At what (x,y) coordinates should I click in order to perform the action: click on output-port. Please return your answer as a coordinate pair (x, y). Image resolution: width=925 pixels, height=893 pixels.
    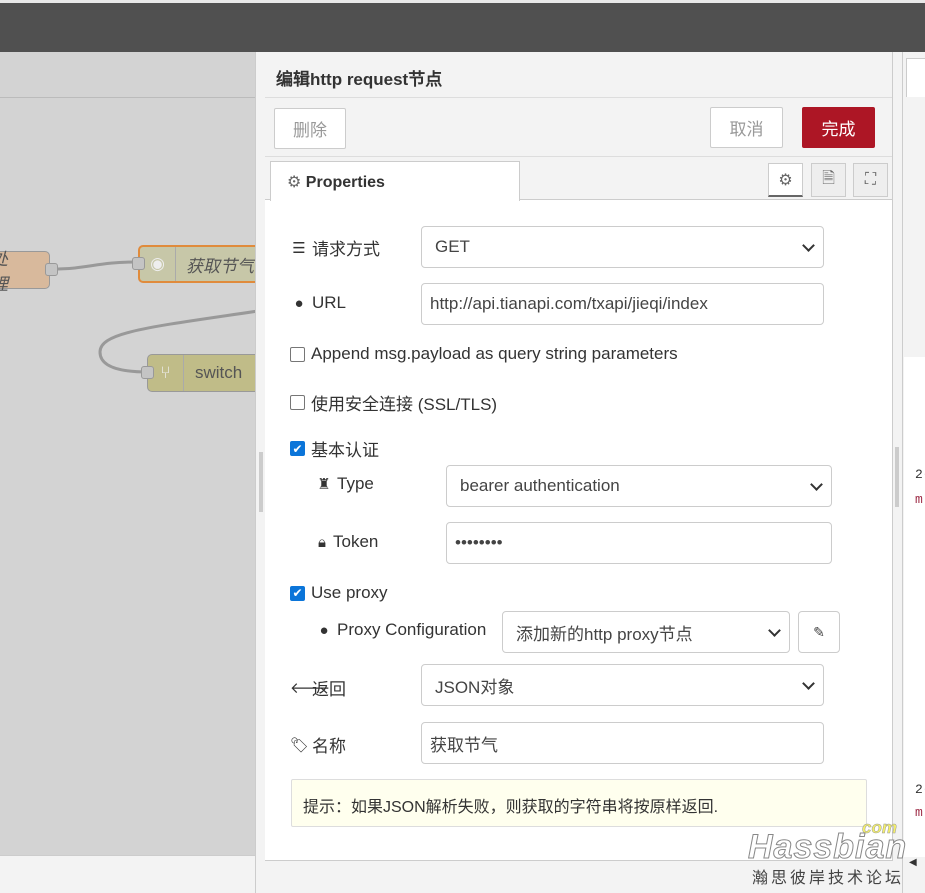
    Looking at the image, I should click on (51, 269).